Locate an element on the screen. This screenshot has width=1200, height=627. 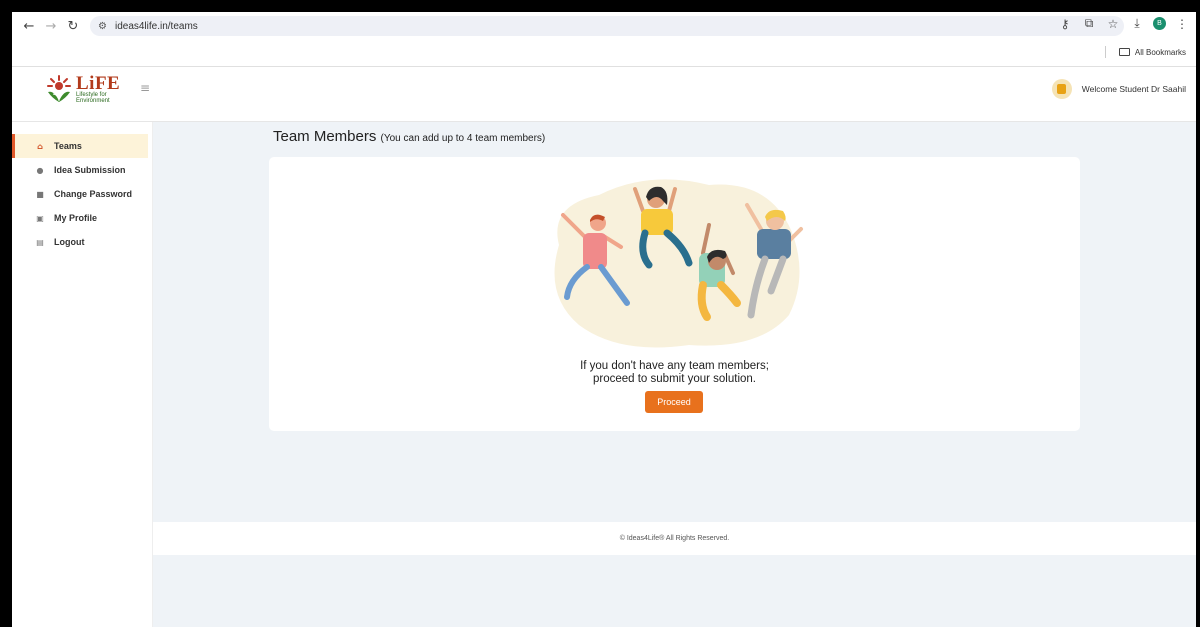
sidebar-item-idea-submission: ● Idea Submission is located at coordinates (82, 170).